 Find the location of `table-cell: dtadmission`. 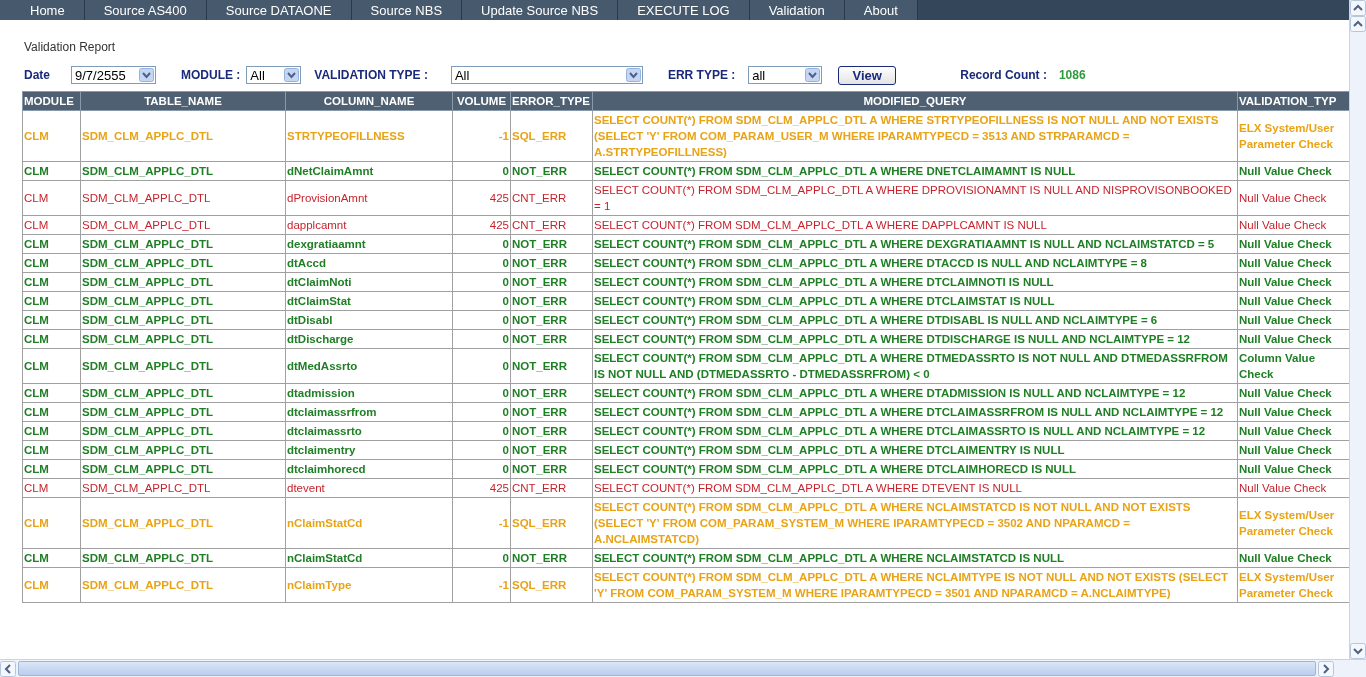

table-cell: dtadmission is located at coordinates (369, 393).